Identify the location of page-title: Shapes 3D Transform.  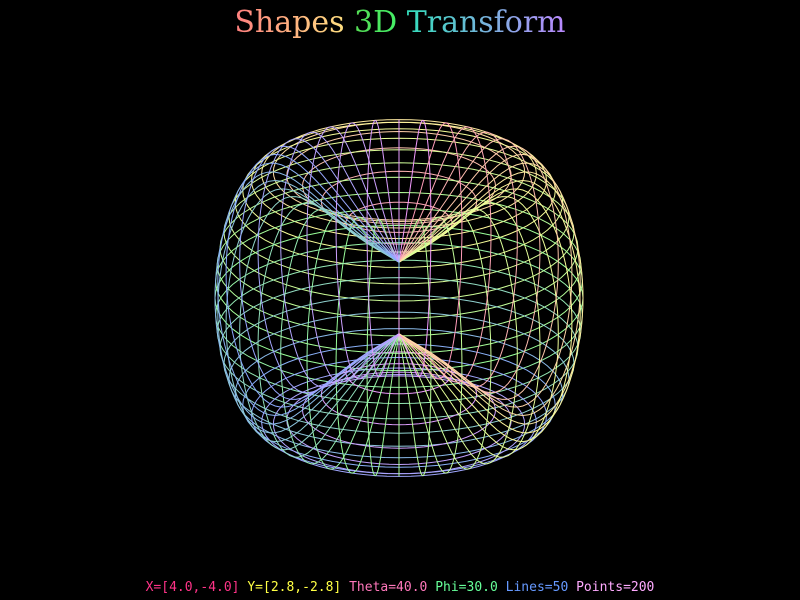
(400, 23).